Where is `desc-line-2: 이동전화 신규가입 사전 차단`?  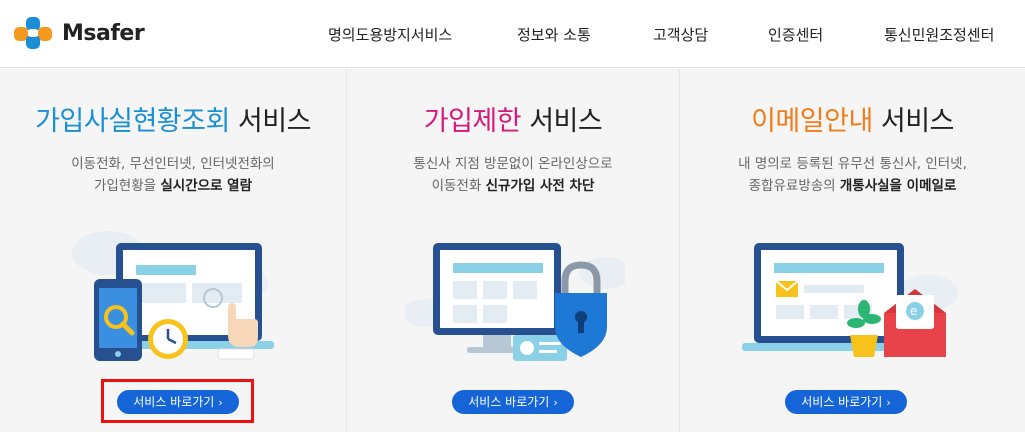
desc-line-2: 이동전화 신규가입 사전 차단 is located at coordinates (513, 186).